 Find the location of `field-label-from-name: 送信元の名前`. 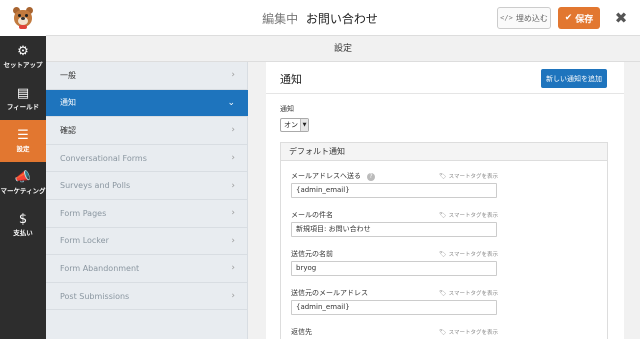

field-label-from-name: 送信元の名前 is located at coordinates (312, 254).